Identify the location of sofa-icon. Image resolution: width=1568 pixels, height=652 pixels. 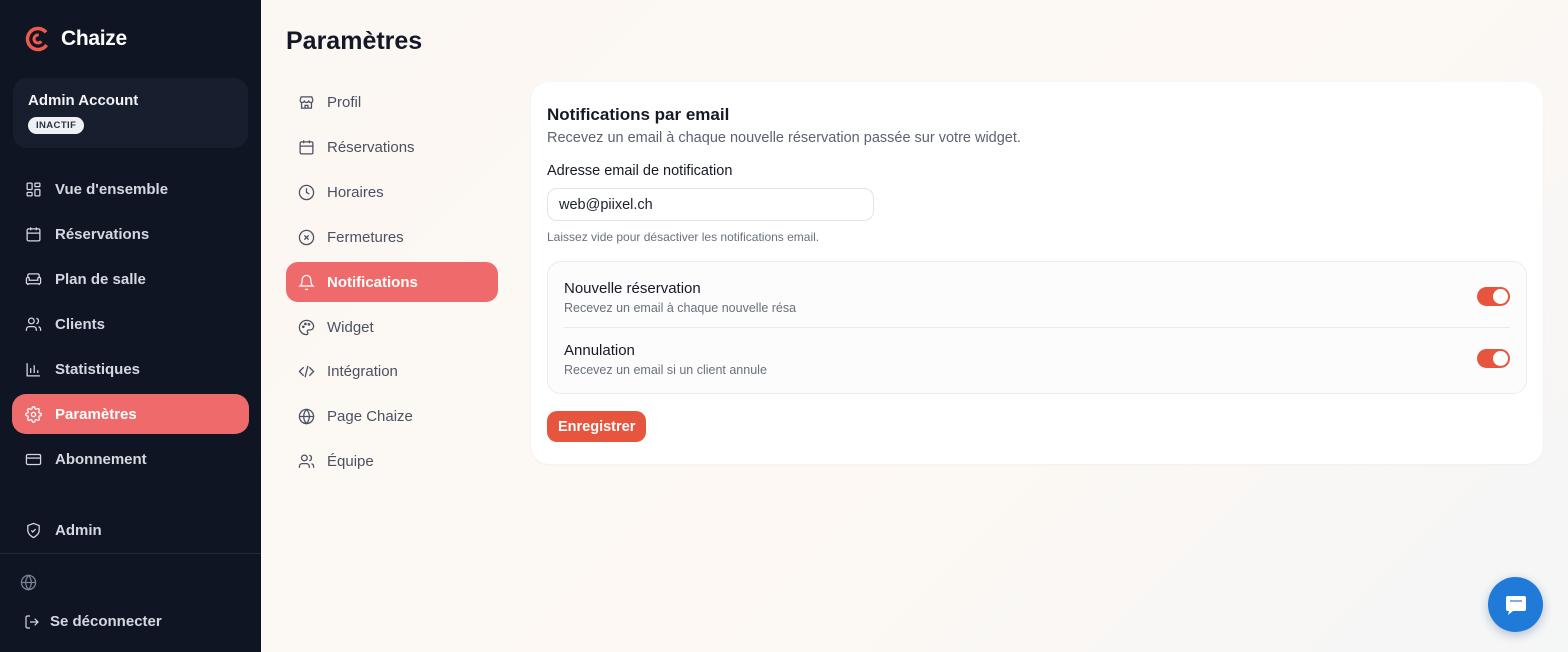
(33, 278).